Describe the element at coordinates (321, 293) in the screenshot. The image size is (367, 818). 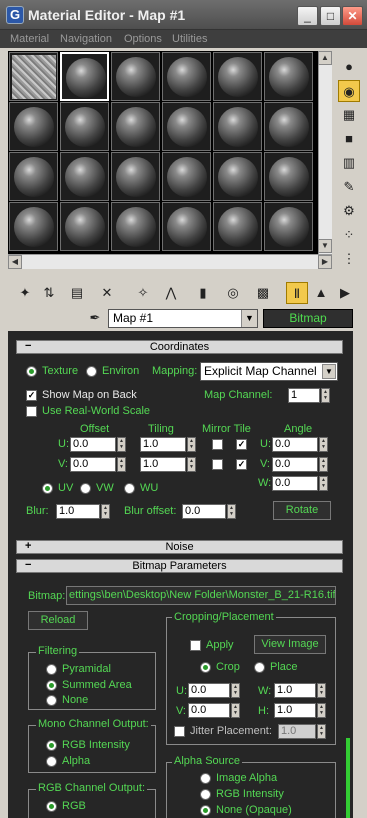
I see `go-to-parent-icon: ▲` at that location.